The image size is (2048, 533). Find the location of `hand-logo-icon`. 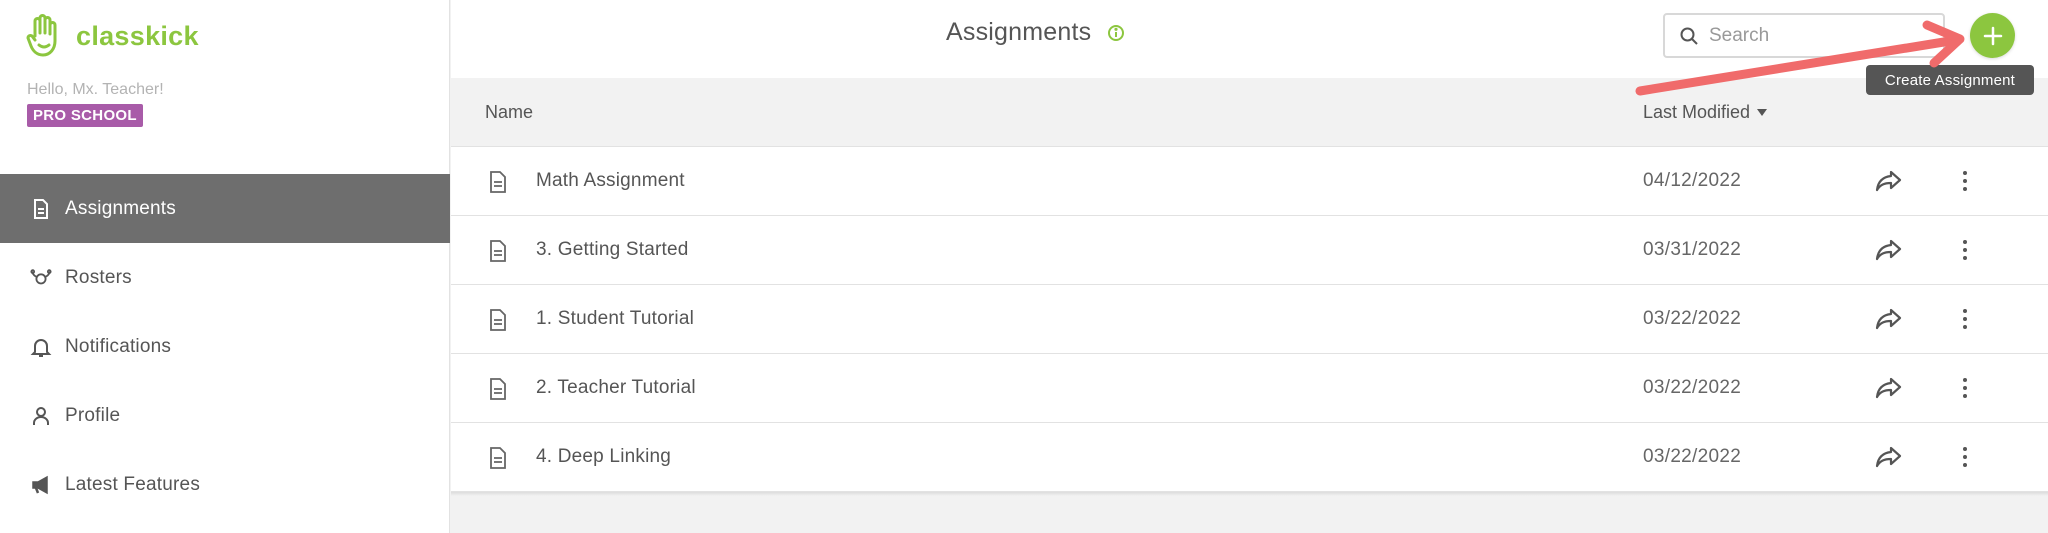

hand-logo-icon is located at coordinates (41, 35).